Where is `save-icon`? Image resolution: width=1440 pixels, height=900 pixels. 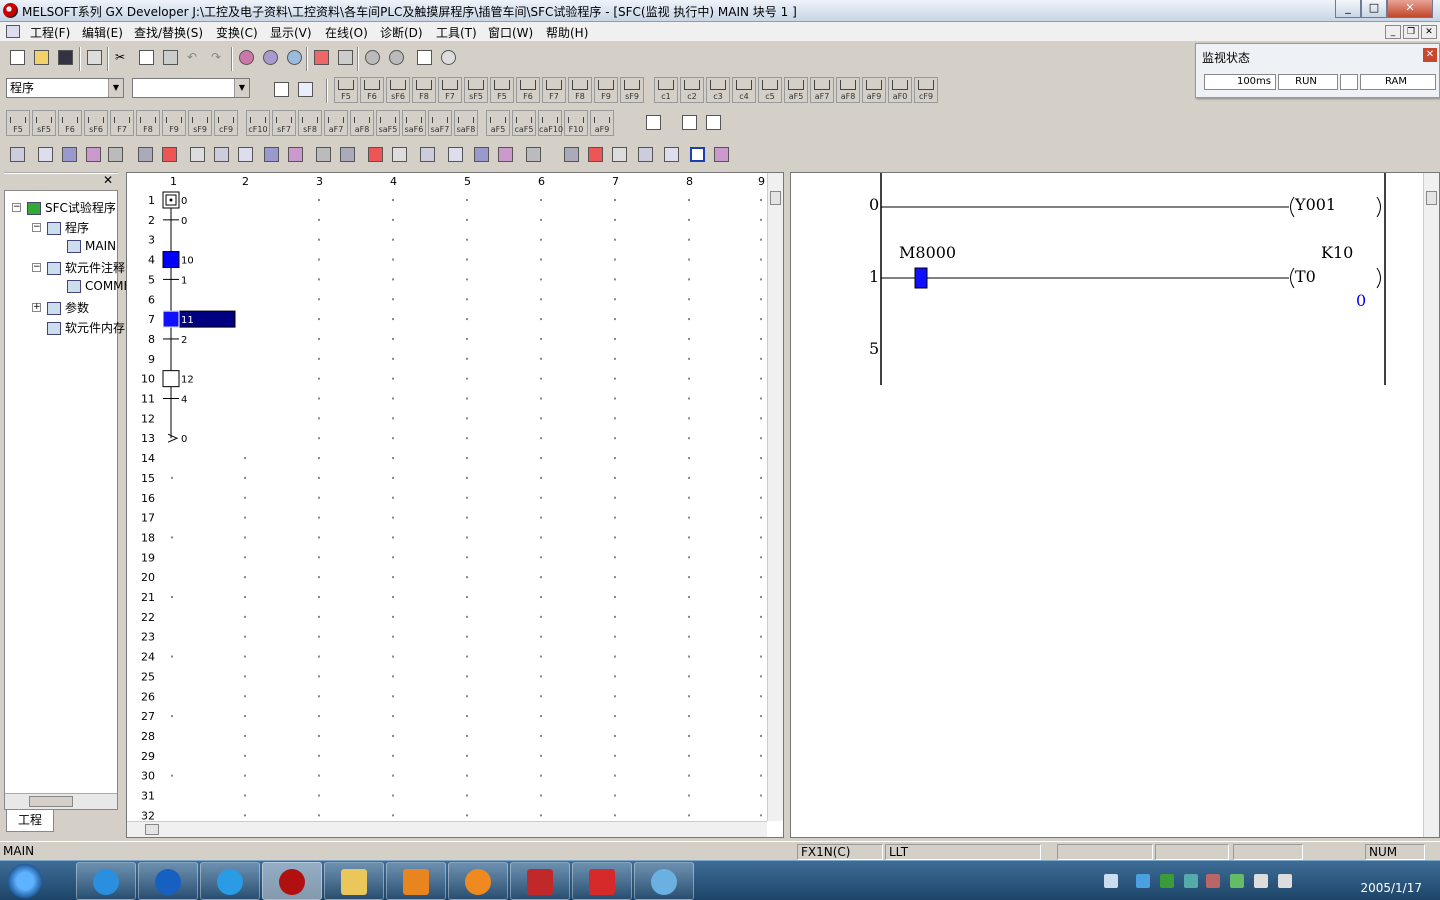
save-icon is located at coordinates (65, 57).